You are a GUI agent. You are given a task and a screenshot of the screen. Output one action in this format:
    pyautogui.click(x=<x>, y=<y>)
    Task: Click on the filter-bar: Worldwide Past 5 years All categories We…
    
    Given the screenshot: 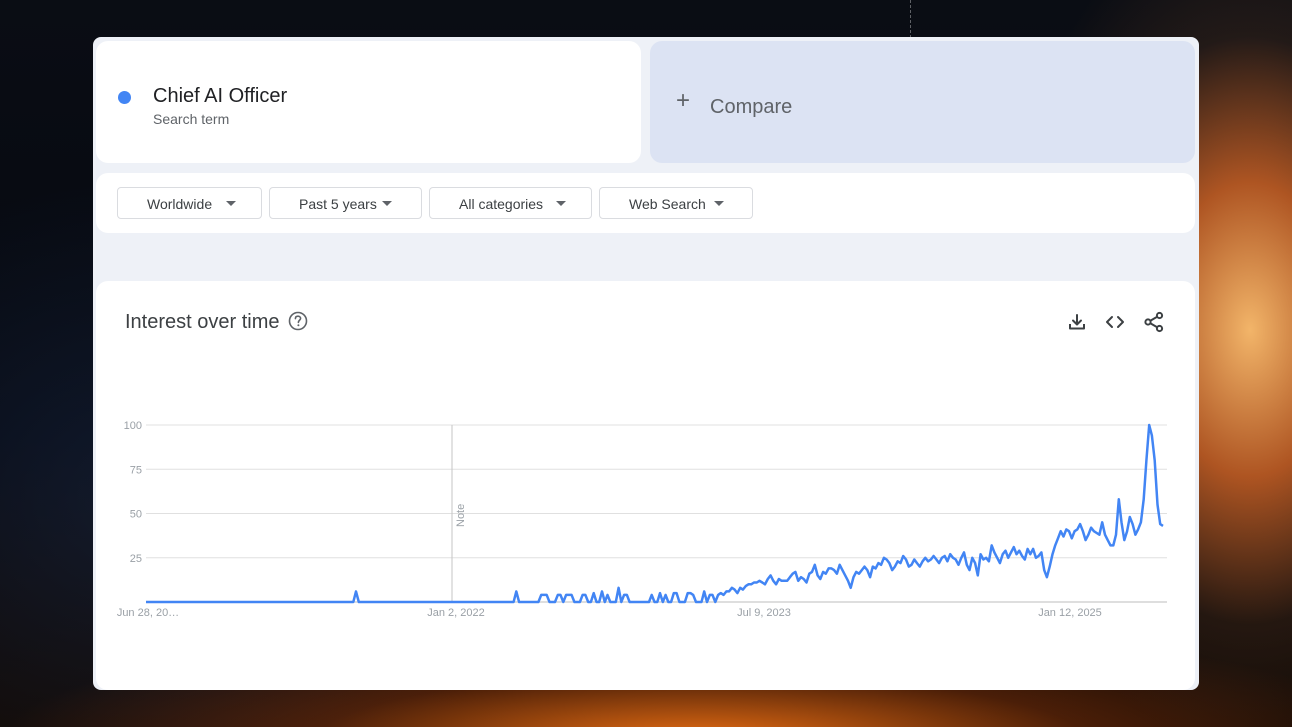 What is the action you would take?
    pyautogui.click(x=645, y=203)
    